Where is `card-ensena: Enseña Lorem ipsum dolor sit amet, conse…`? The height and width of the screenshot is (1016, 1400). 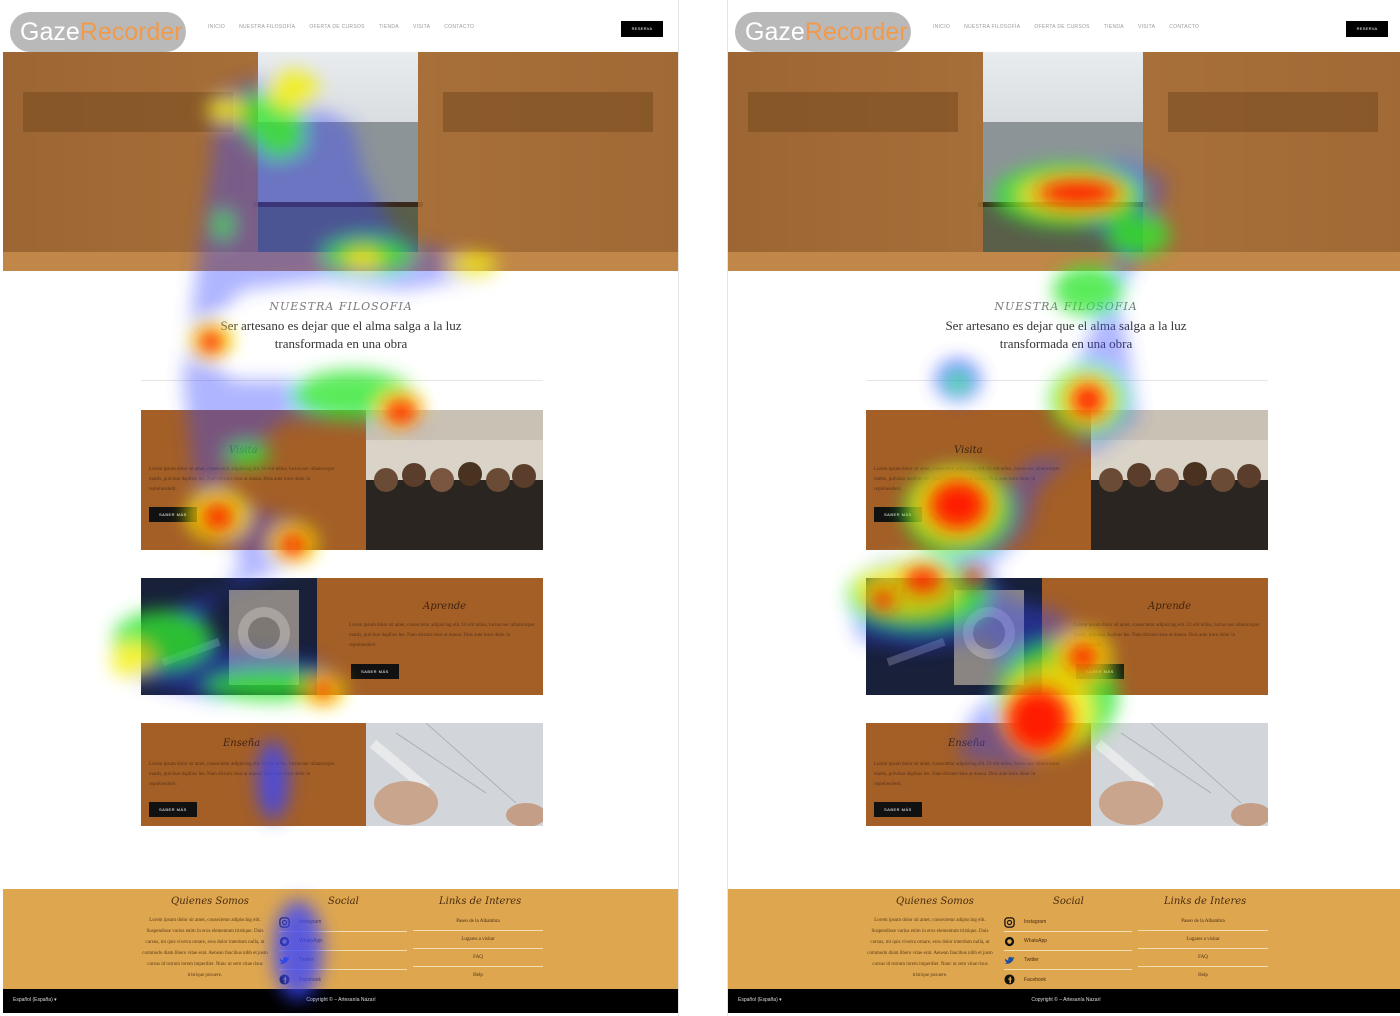
card-ensena: Enseña Lorem ipsum dolor sit amet, conse… is located at coordinates (1067, 774).